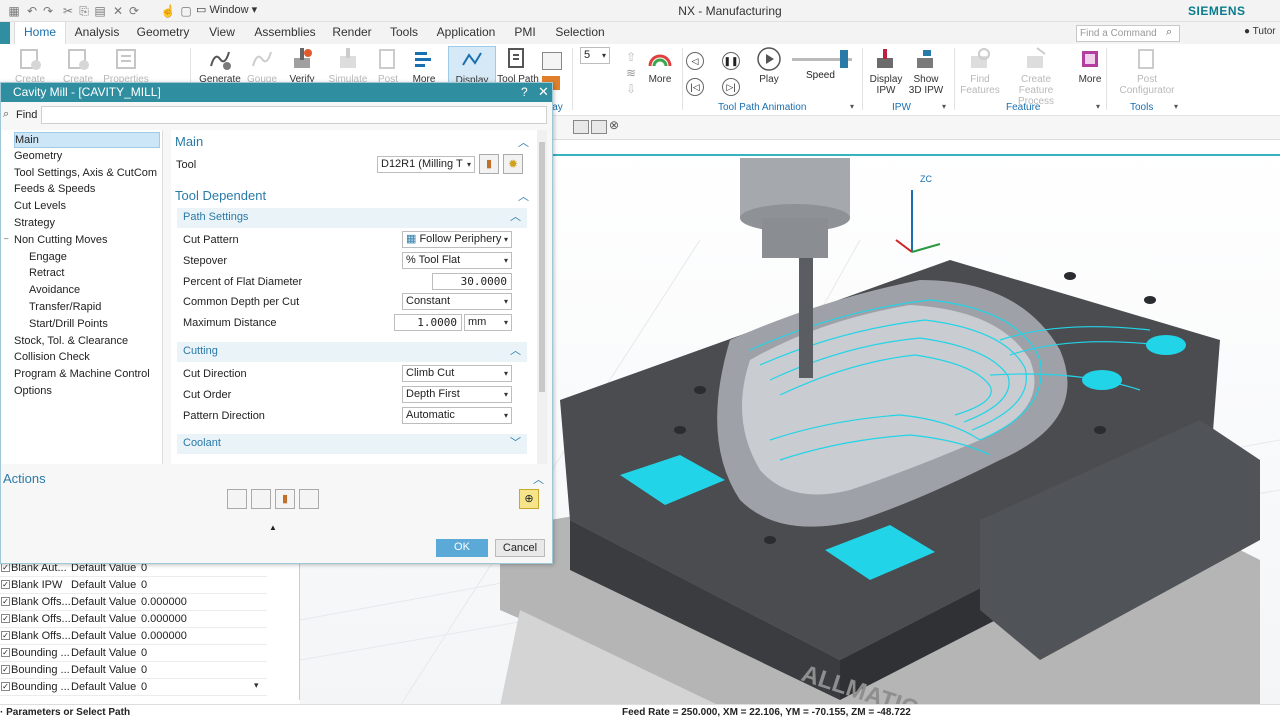 This screenshot has width=1280, height=720. Describe the element at coordinates (220, 65) in the screenshot. I see `generate-button: Generate` at that location.